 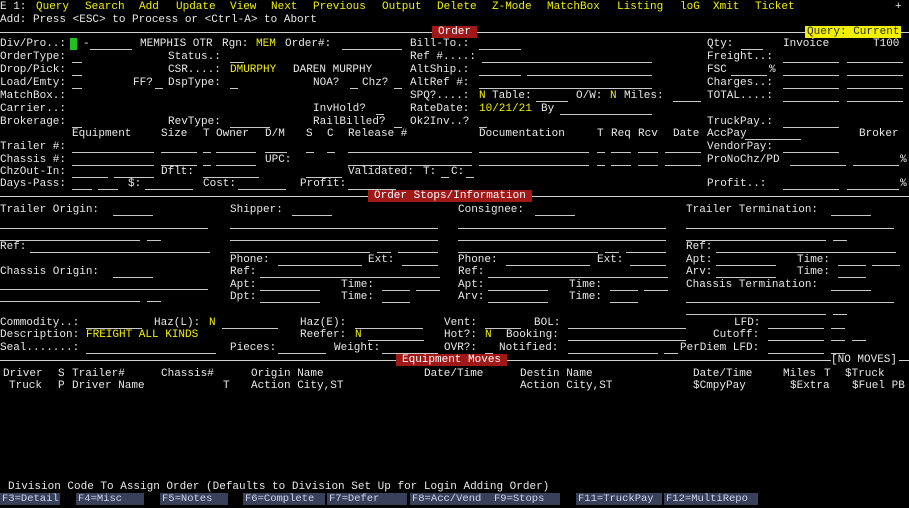 I want to click on droppick-input, so click(x=77, y=75).